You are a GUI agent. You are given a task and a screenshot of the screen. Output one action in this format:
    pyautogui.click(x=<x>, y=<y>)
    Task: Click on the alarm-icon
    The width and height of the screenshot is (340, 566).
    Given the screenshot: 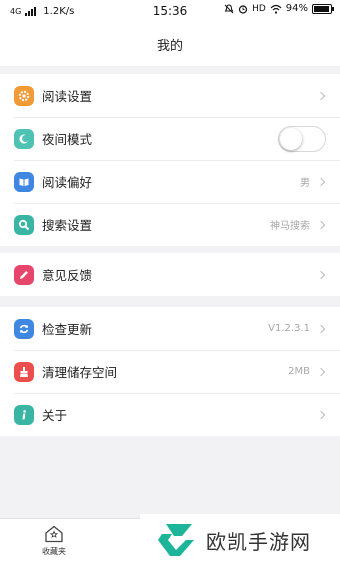 What is the action you would take?
    pyautogui.click(x=243, y=9)
    